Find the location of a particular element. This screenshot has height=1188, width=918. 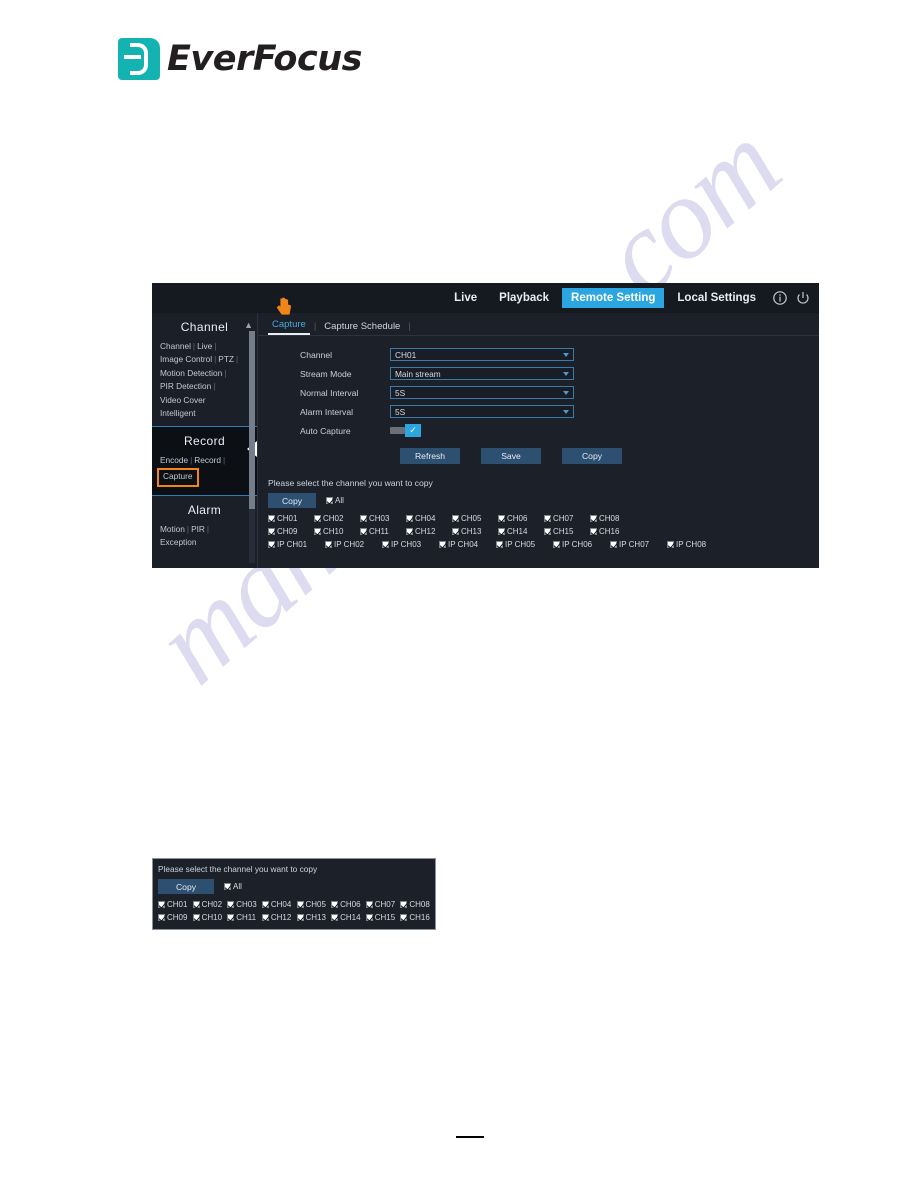

sidebar-item-label-pir-detection: PIR Detection is located at coordinates (185, 386).